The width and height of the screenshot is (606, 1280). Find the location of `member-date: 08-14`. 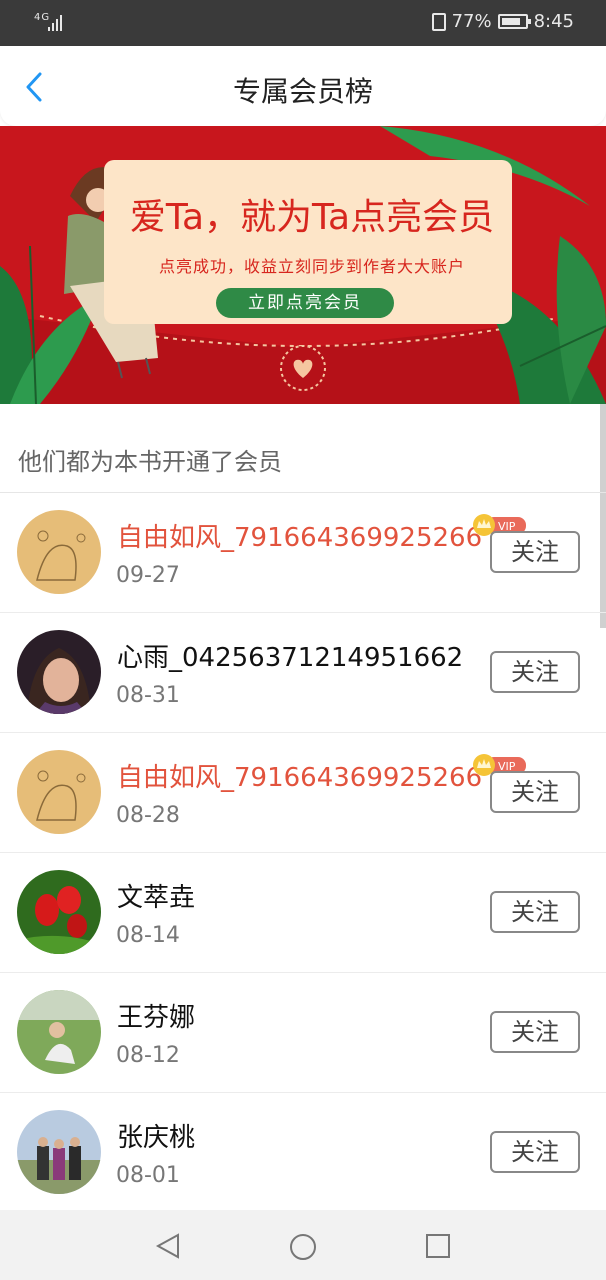

member-date: 08-14 is located at coordinates (148, 935).